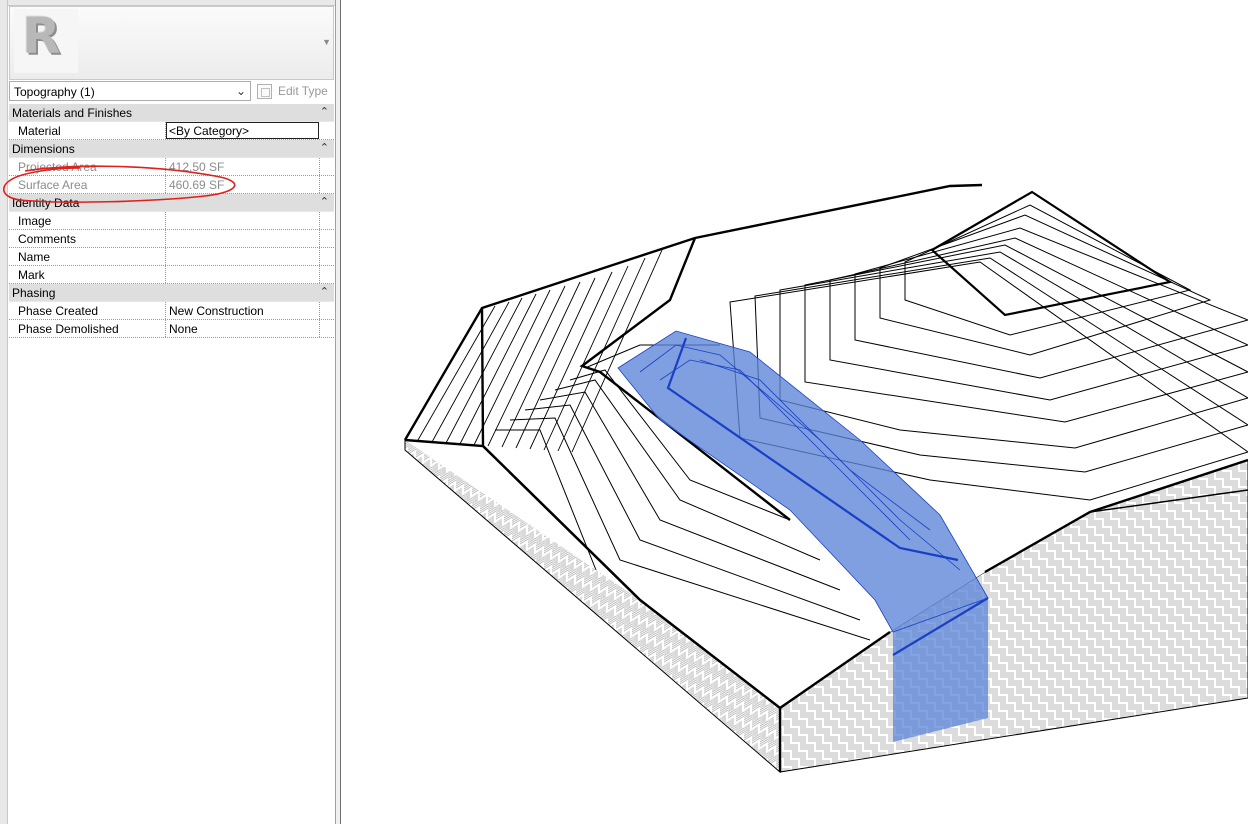 The height and width of the screenshot is (827, 1248). Describe the element at coordinates (243, 166) in the screenshot. I see `property-value: 412.50 SF` at that location.